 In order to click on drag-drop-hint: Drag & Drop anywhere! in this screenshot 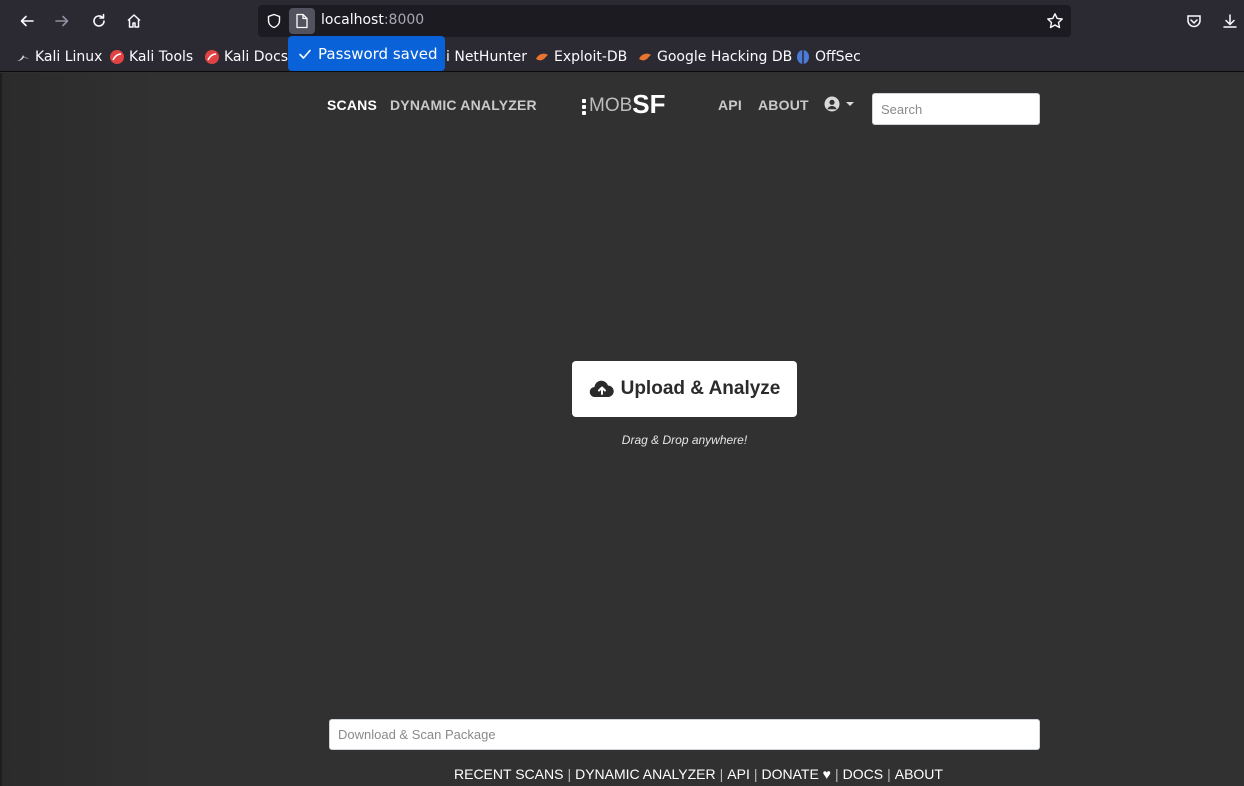, I will do `click(684, 440)`.